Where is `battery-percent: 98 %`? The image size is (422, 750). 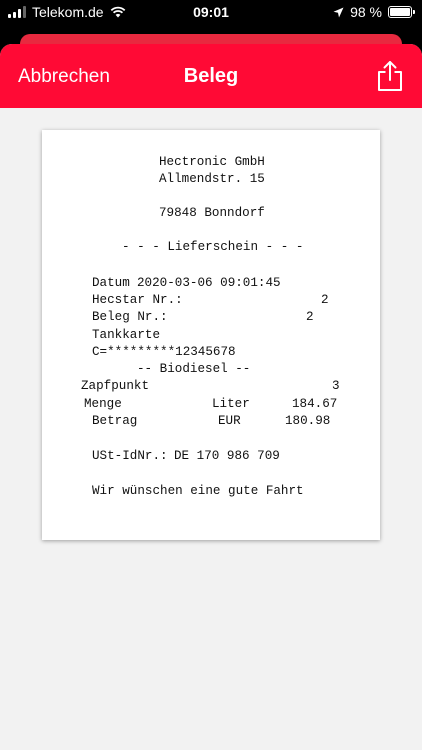
battery-percent: 98 % is located at coordinates (366, 12).